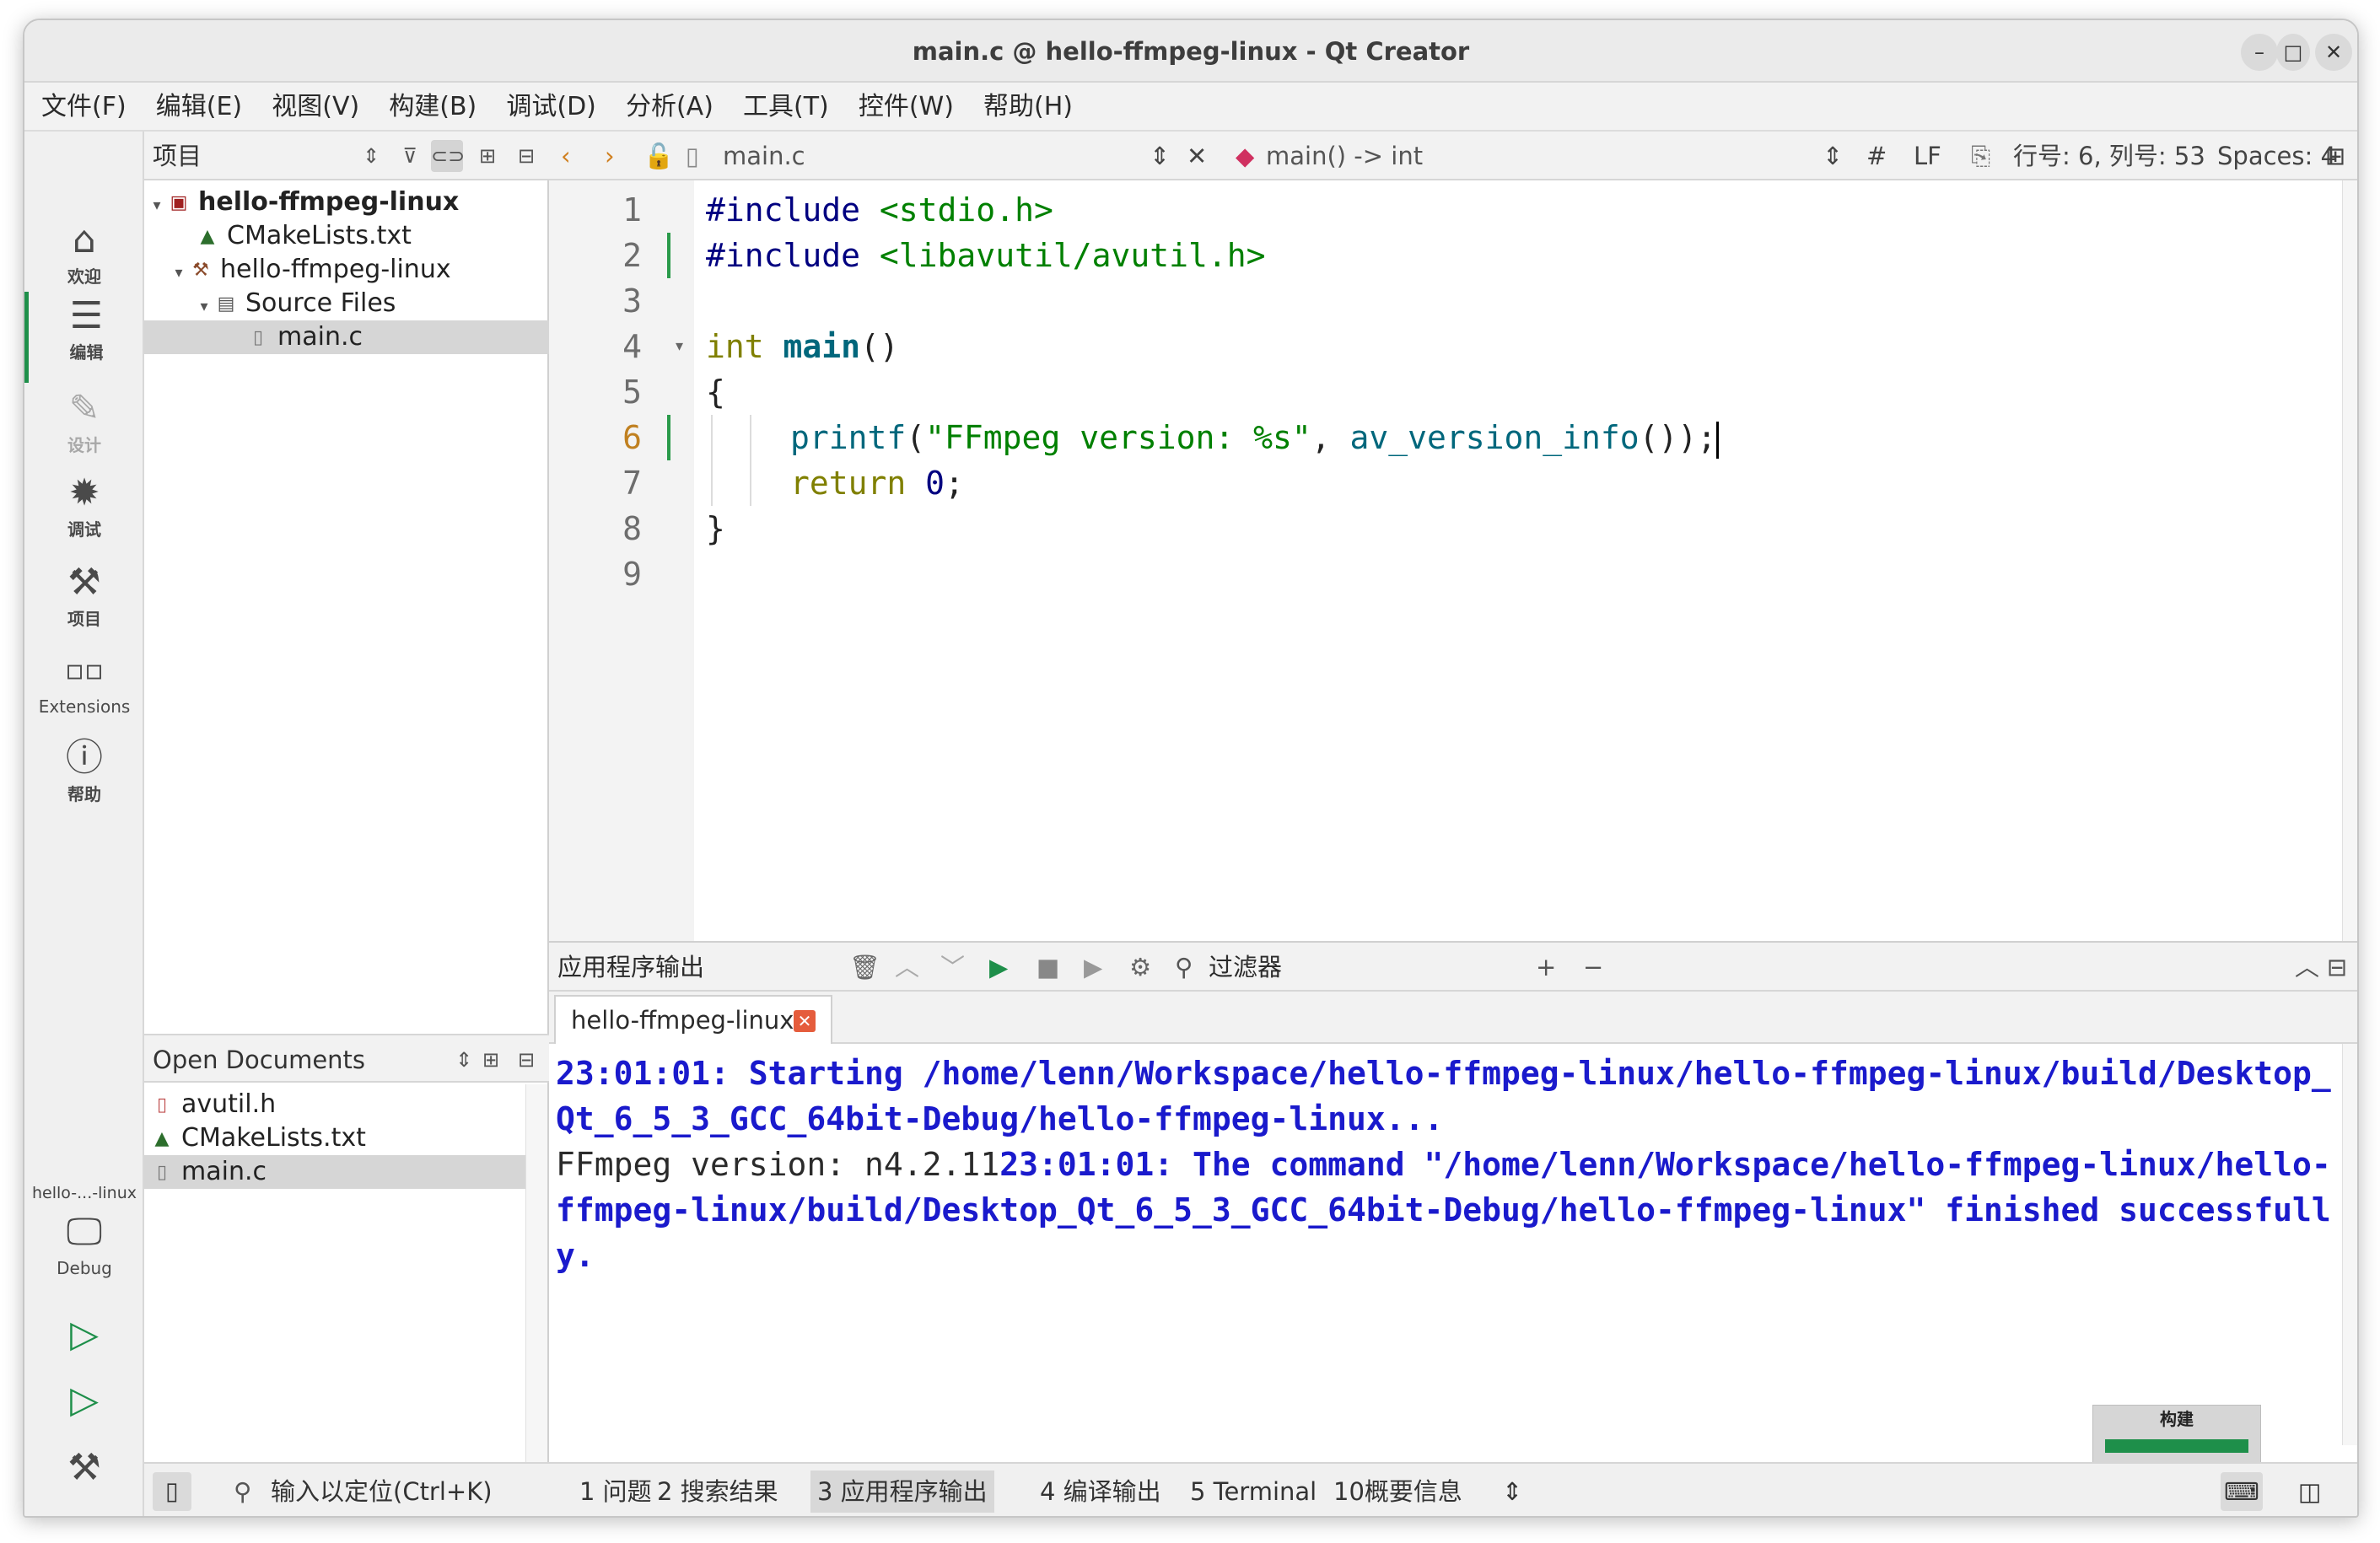 The height and width of the screenshot is (1543, 2380). What do you see at coordinates (615, 1490) in the screenshot?
I see `pane-button-issues: 1 问题` at bounding box center [615, 1490].